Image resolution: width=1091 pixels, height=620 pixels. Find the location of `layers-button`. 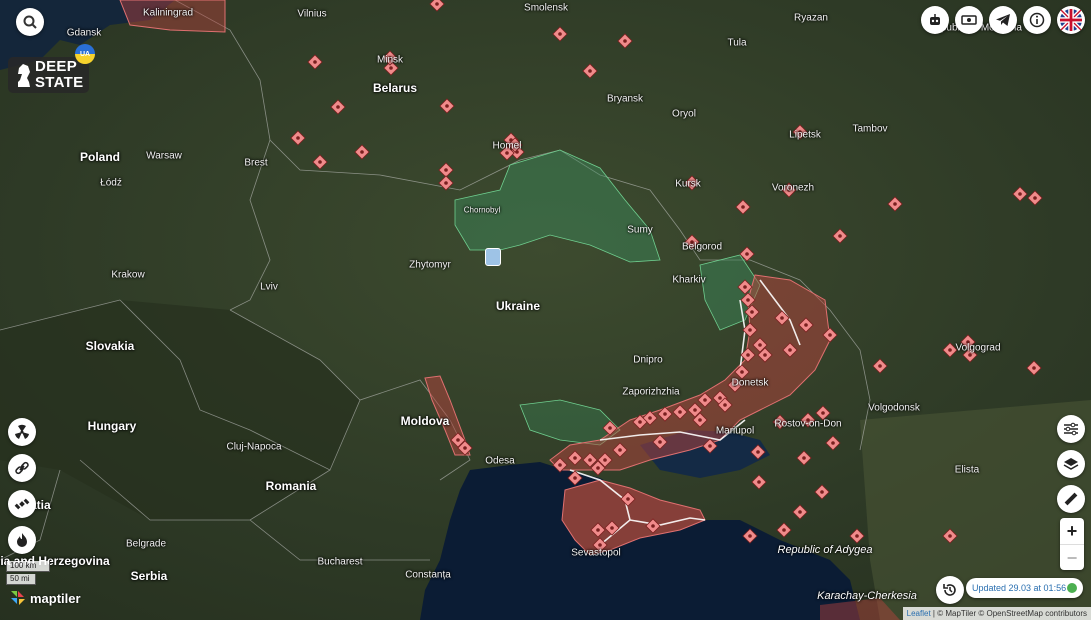

layers-button is located at coordinates (1071, 464).